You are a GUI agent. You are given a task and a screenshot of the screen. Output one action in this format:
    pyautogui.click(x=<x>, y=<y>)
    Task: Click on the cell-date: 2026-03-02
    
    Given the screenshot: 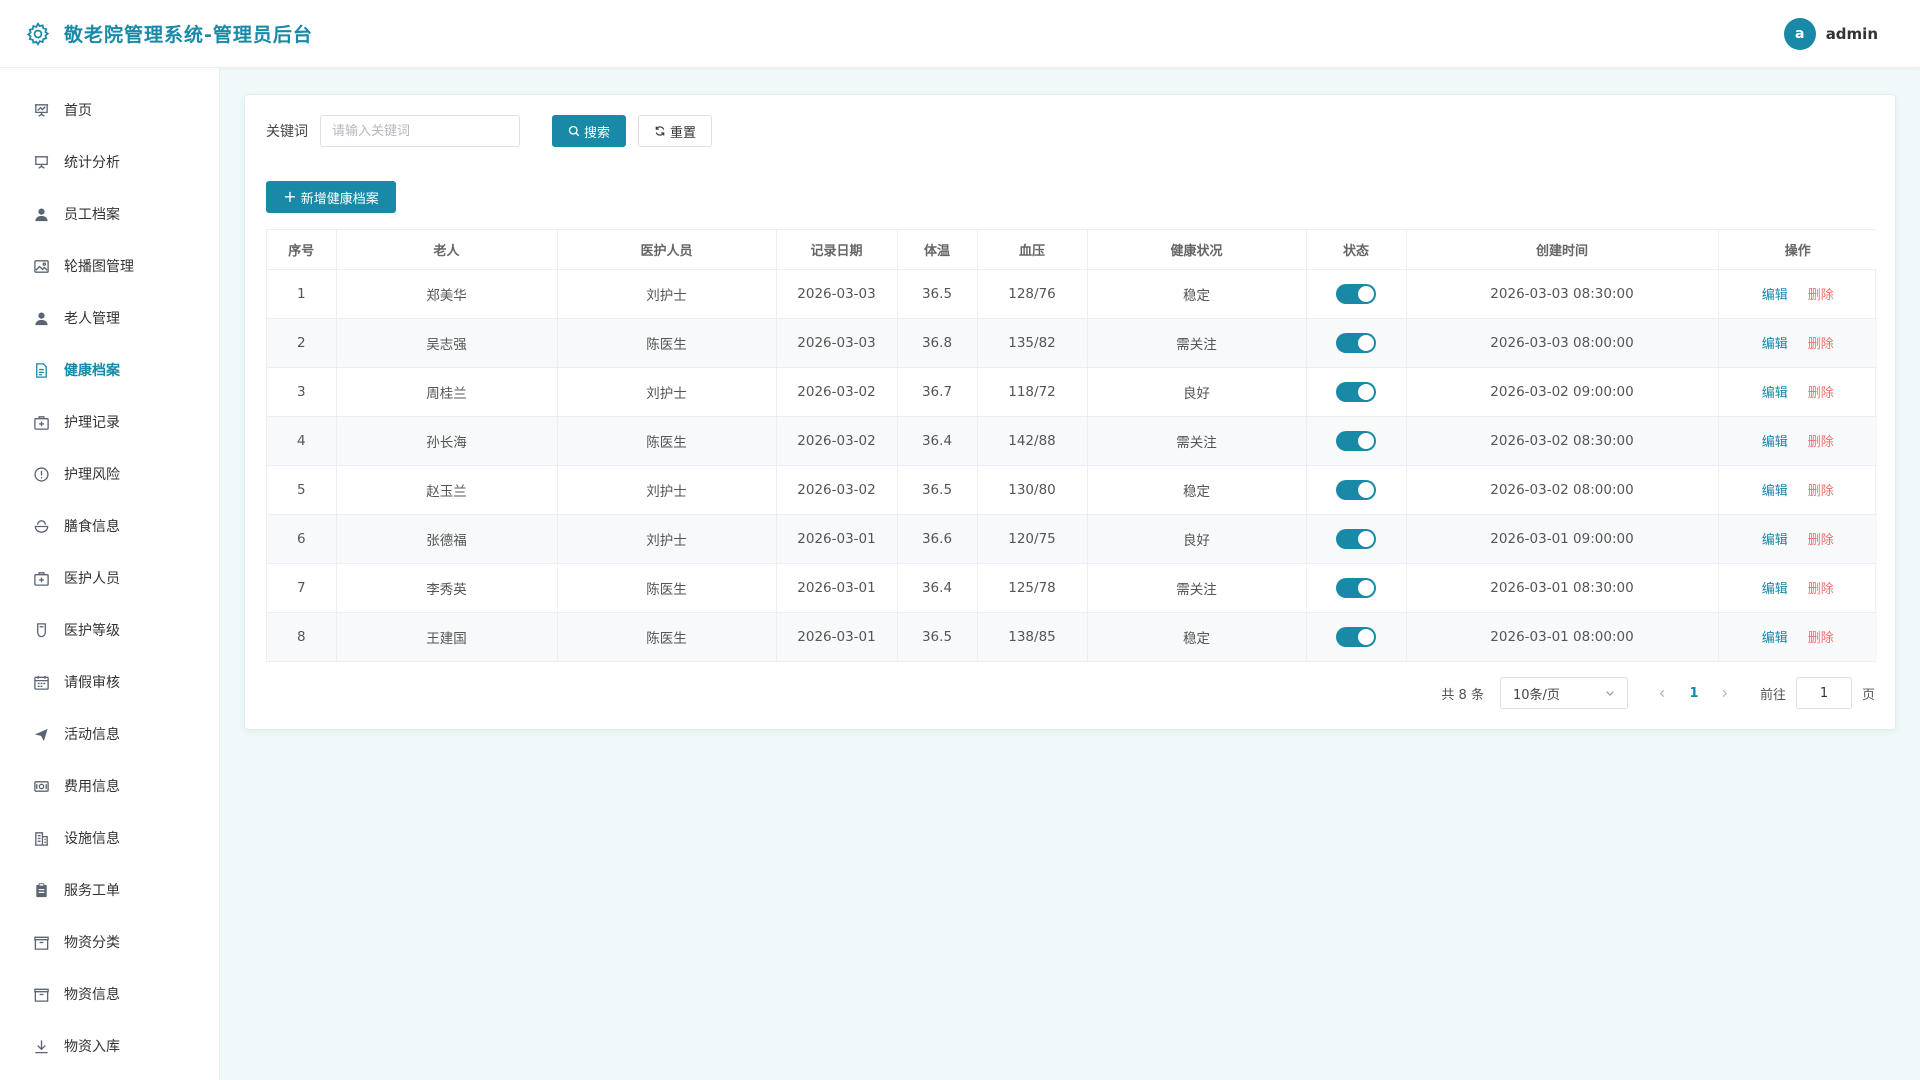 What is the action you would take?
    pyautogui.click(x=837, y=441)
    